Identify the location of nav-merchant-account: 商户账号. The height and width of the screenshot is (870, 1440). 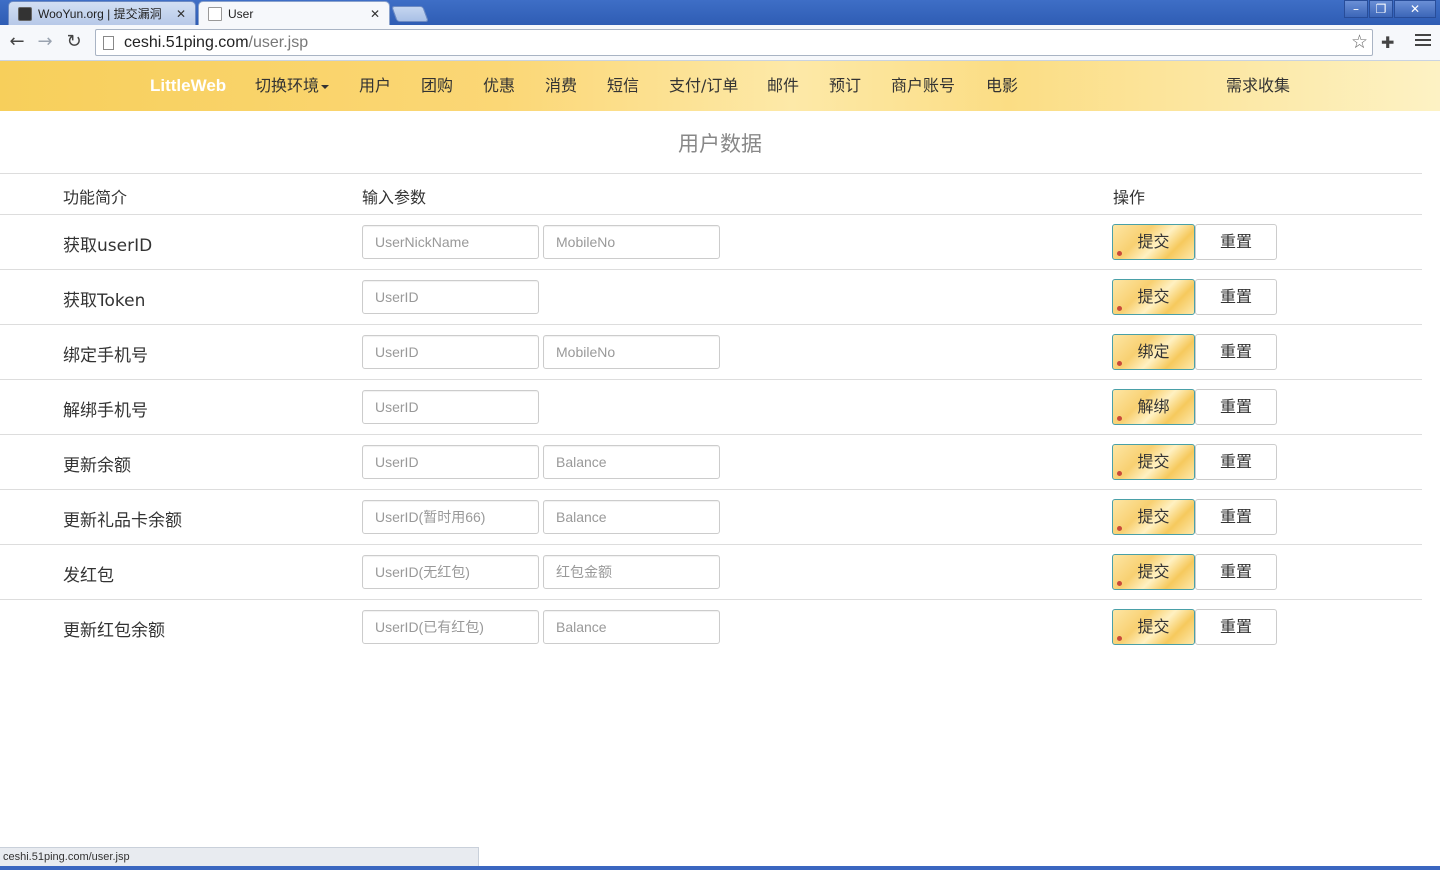
(923, 86).